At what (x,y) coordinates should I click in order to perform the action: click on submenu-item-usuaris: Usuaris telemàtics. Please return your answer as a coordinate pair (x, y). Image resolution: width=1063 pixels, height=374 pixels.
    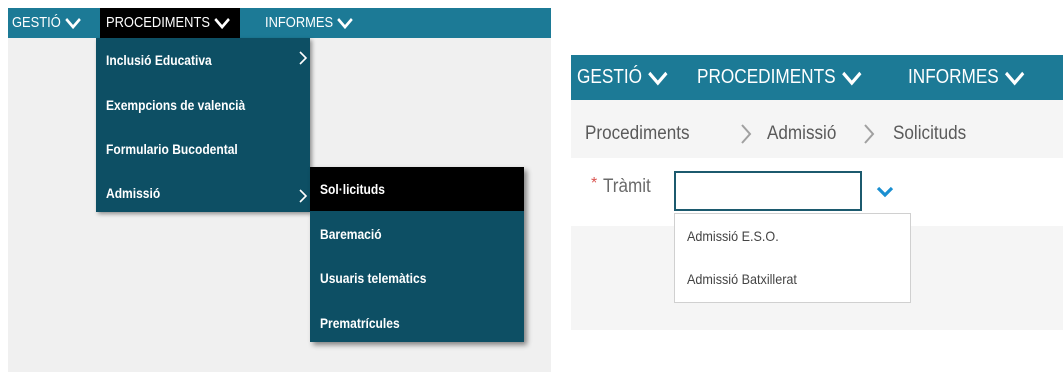
    Looking at the image, I should click on (373, 278).